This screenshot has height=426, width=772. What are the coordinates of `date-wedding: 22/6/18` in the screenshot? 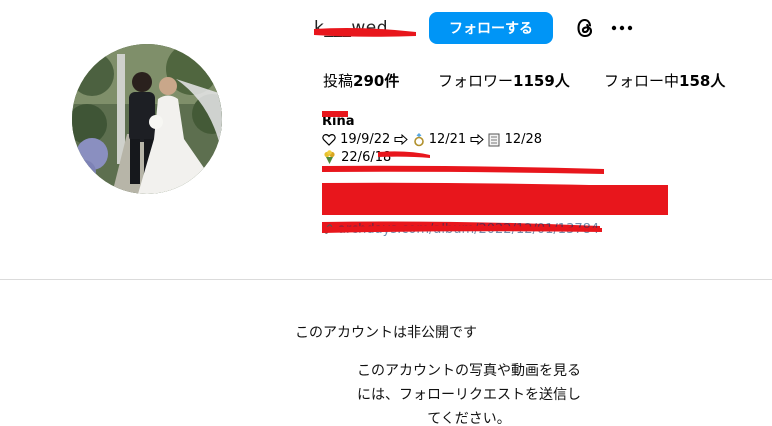 It's located at (366, 157).